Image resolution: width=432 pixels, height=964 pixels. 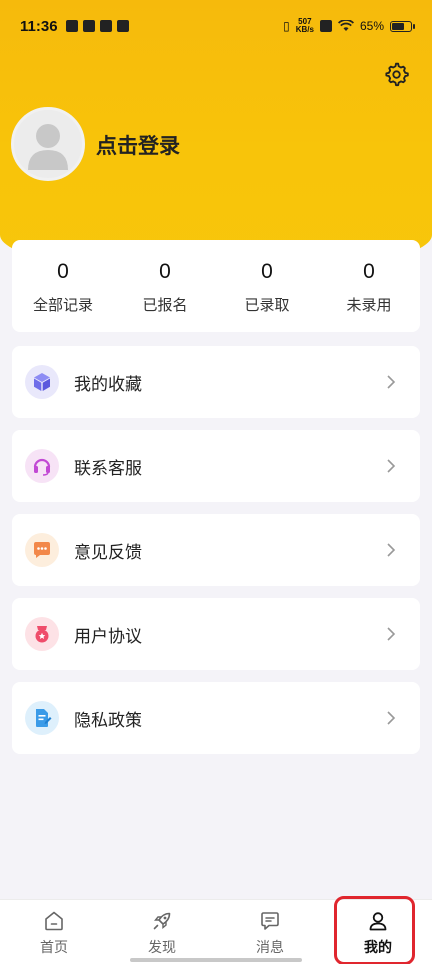 I want to click on menu-item-feedback: 意见反馈, so click(x=216, y=550).